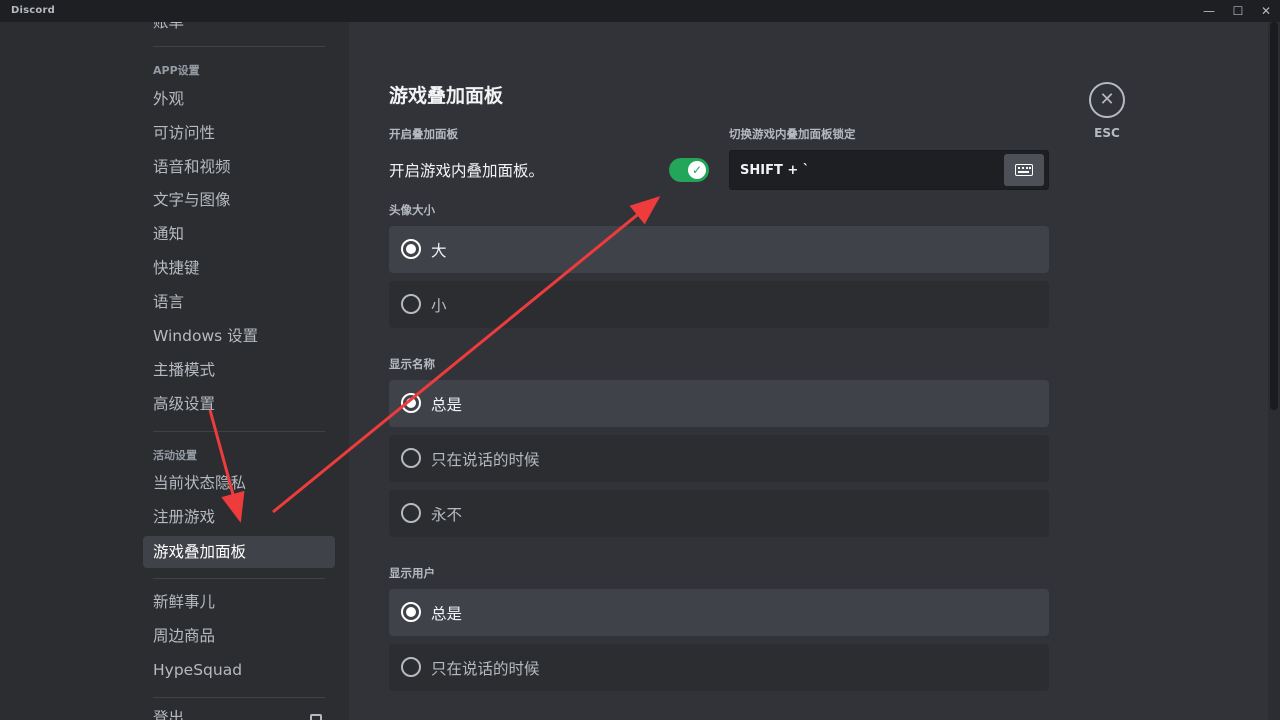  What do you see at coordinates (239, 670) in the screenshot?
I see `sidebar-item-hypesquad: HypeSquad` at bounding box center [239, 670].